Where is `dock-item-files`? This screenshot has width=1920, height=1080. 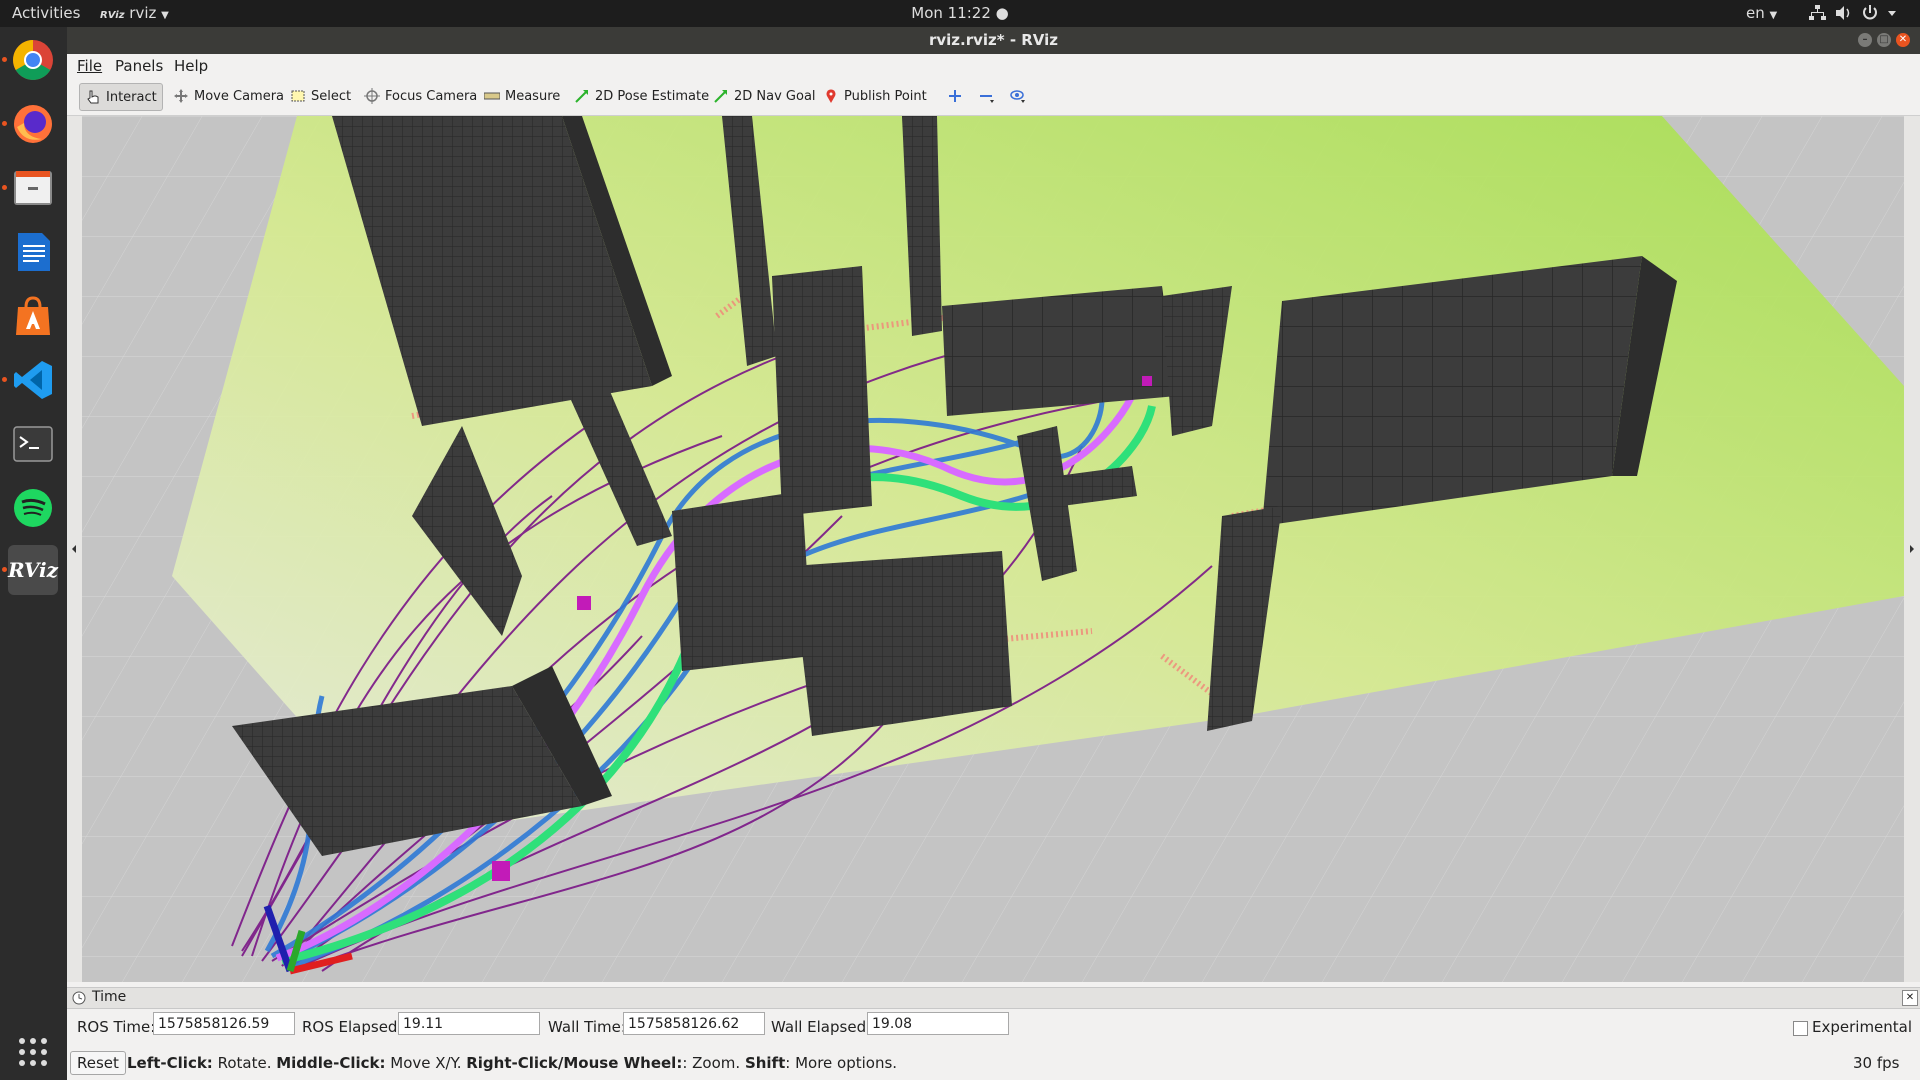
dock-item-files is located at coordinates (30, 188).